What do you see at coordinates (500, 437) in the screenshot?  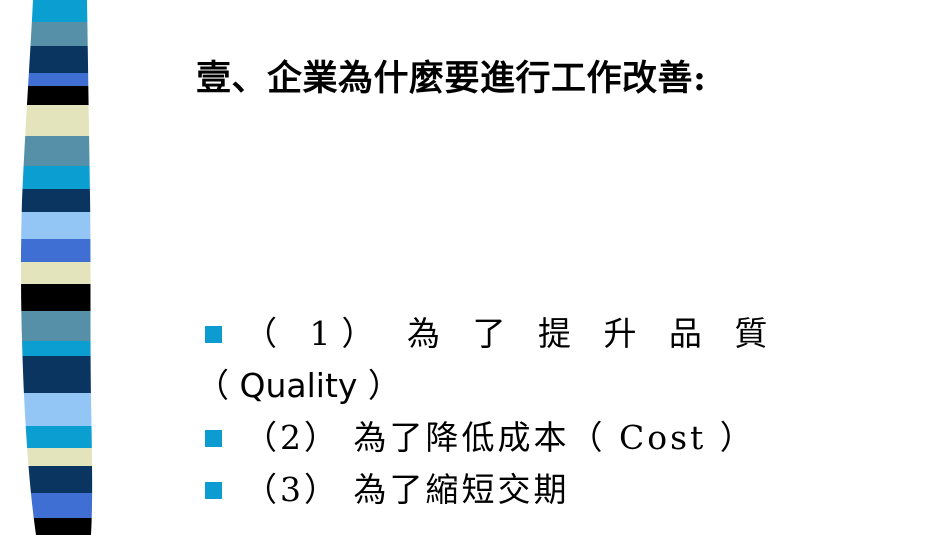 I see `bullet-item-2-label: （2） 為了降低成本（ Cost ）` at bounding box center [500, 437].